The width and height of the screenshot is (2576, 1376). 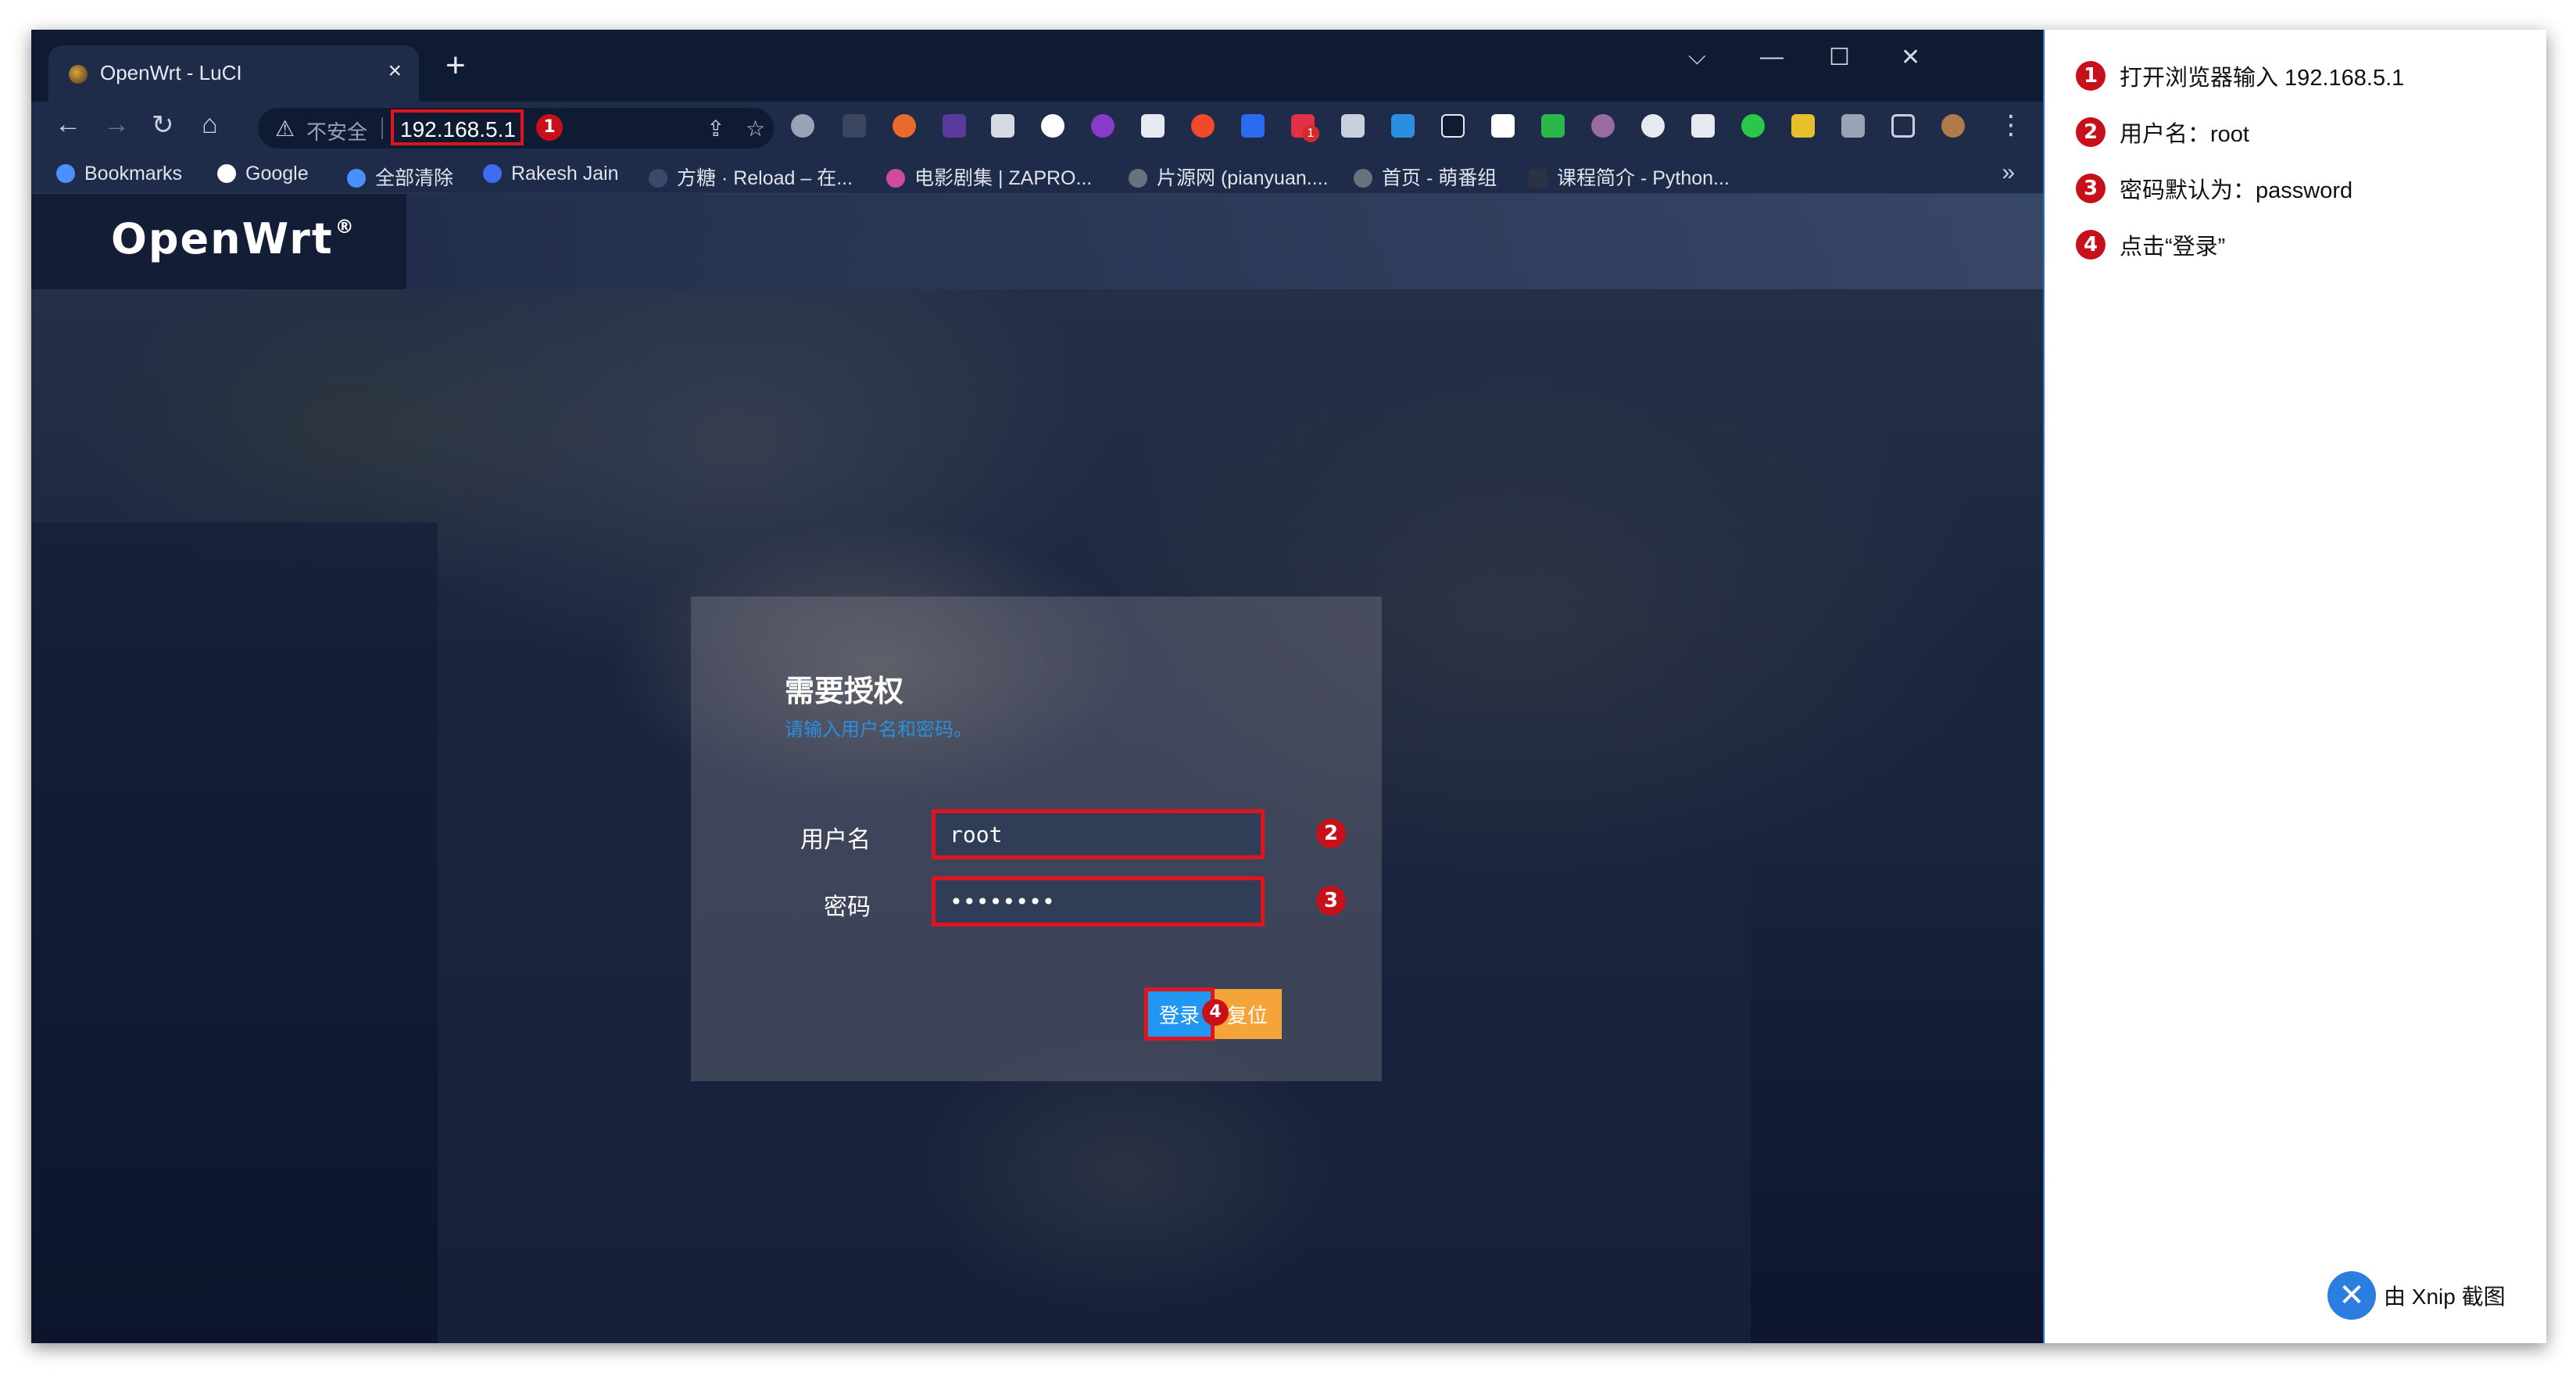 What do you see at coordinates (400, 177) in the screenshot?
I see `bookmark-item: 全部清除` at bounding box center [400, 177].